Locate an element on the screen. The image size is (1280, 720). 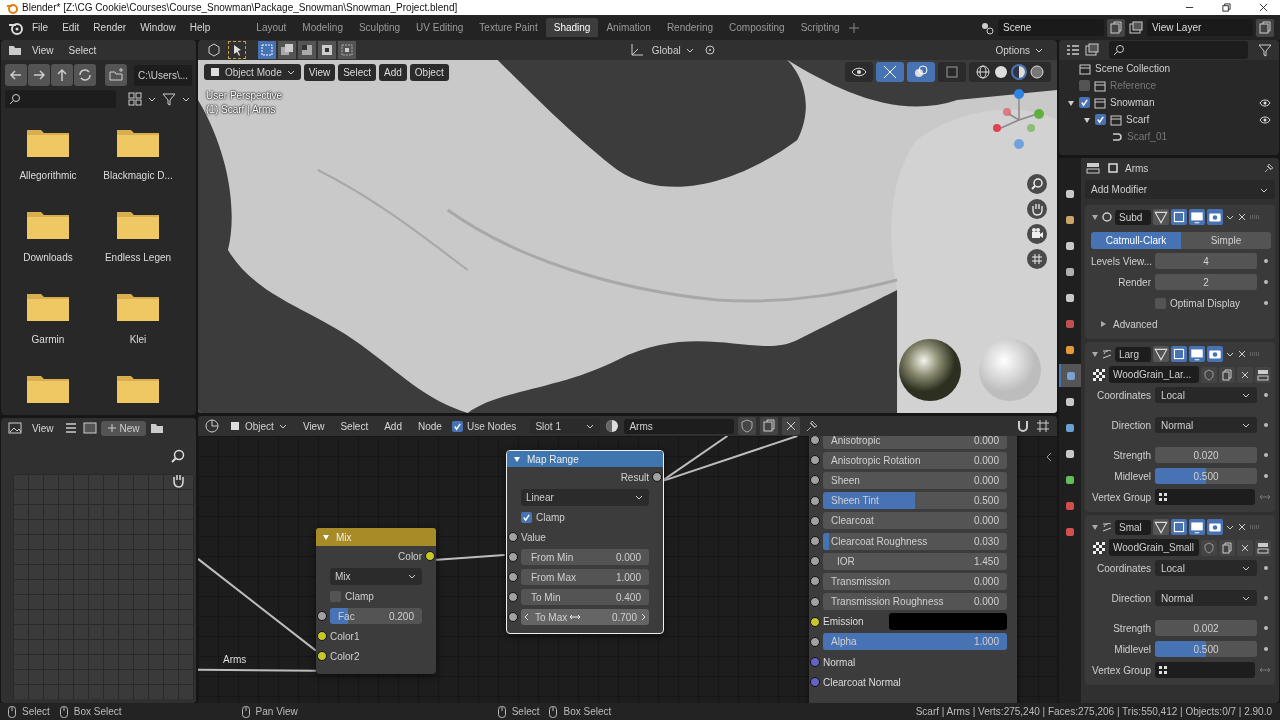
section-title: Advanced is located at coordinates (1135, 324).